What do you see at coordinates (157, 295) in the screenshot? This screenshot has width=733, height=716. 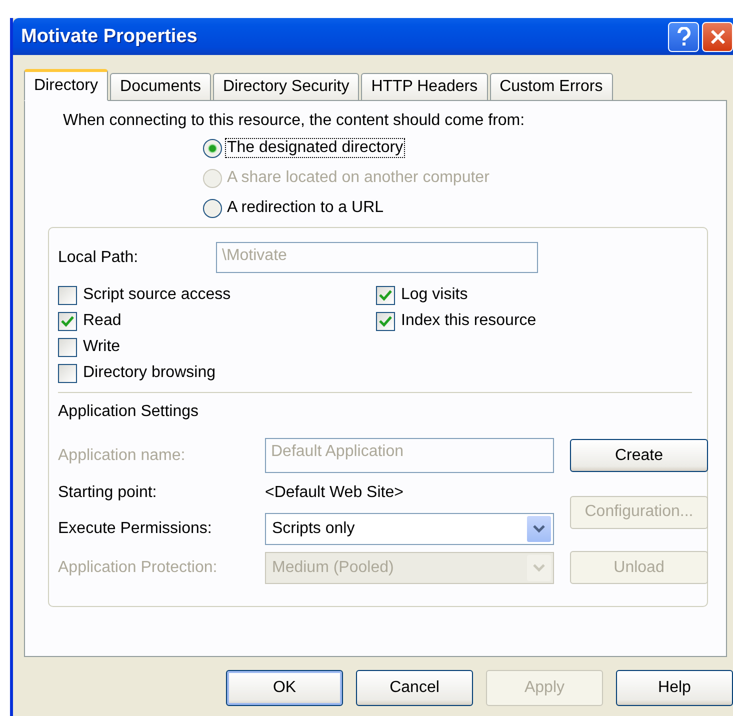 I see `checkbox-label: Script source access` at bounding box center [157, 295].